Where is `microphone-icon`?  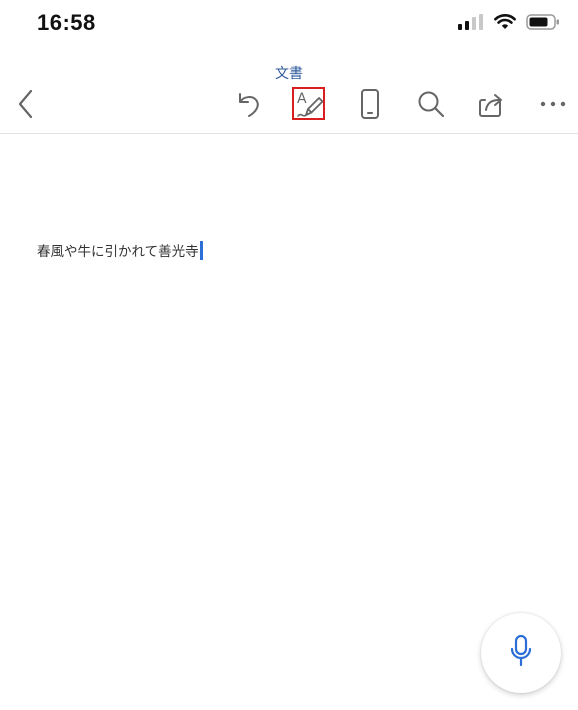
microphone-icon is located at coordinates (521, 653).